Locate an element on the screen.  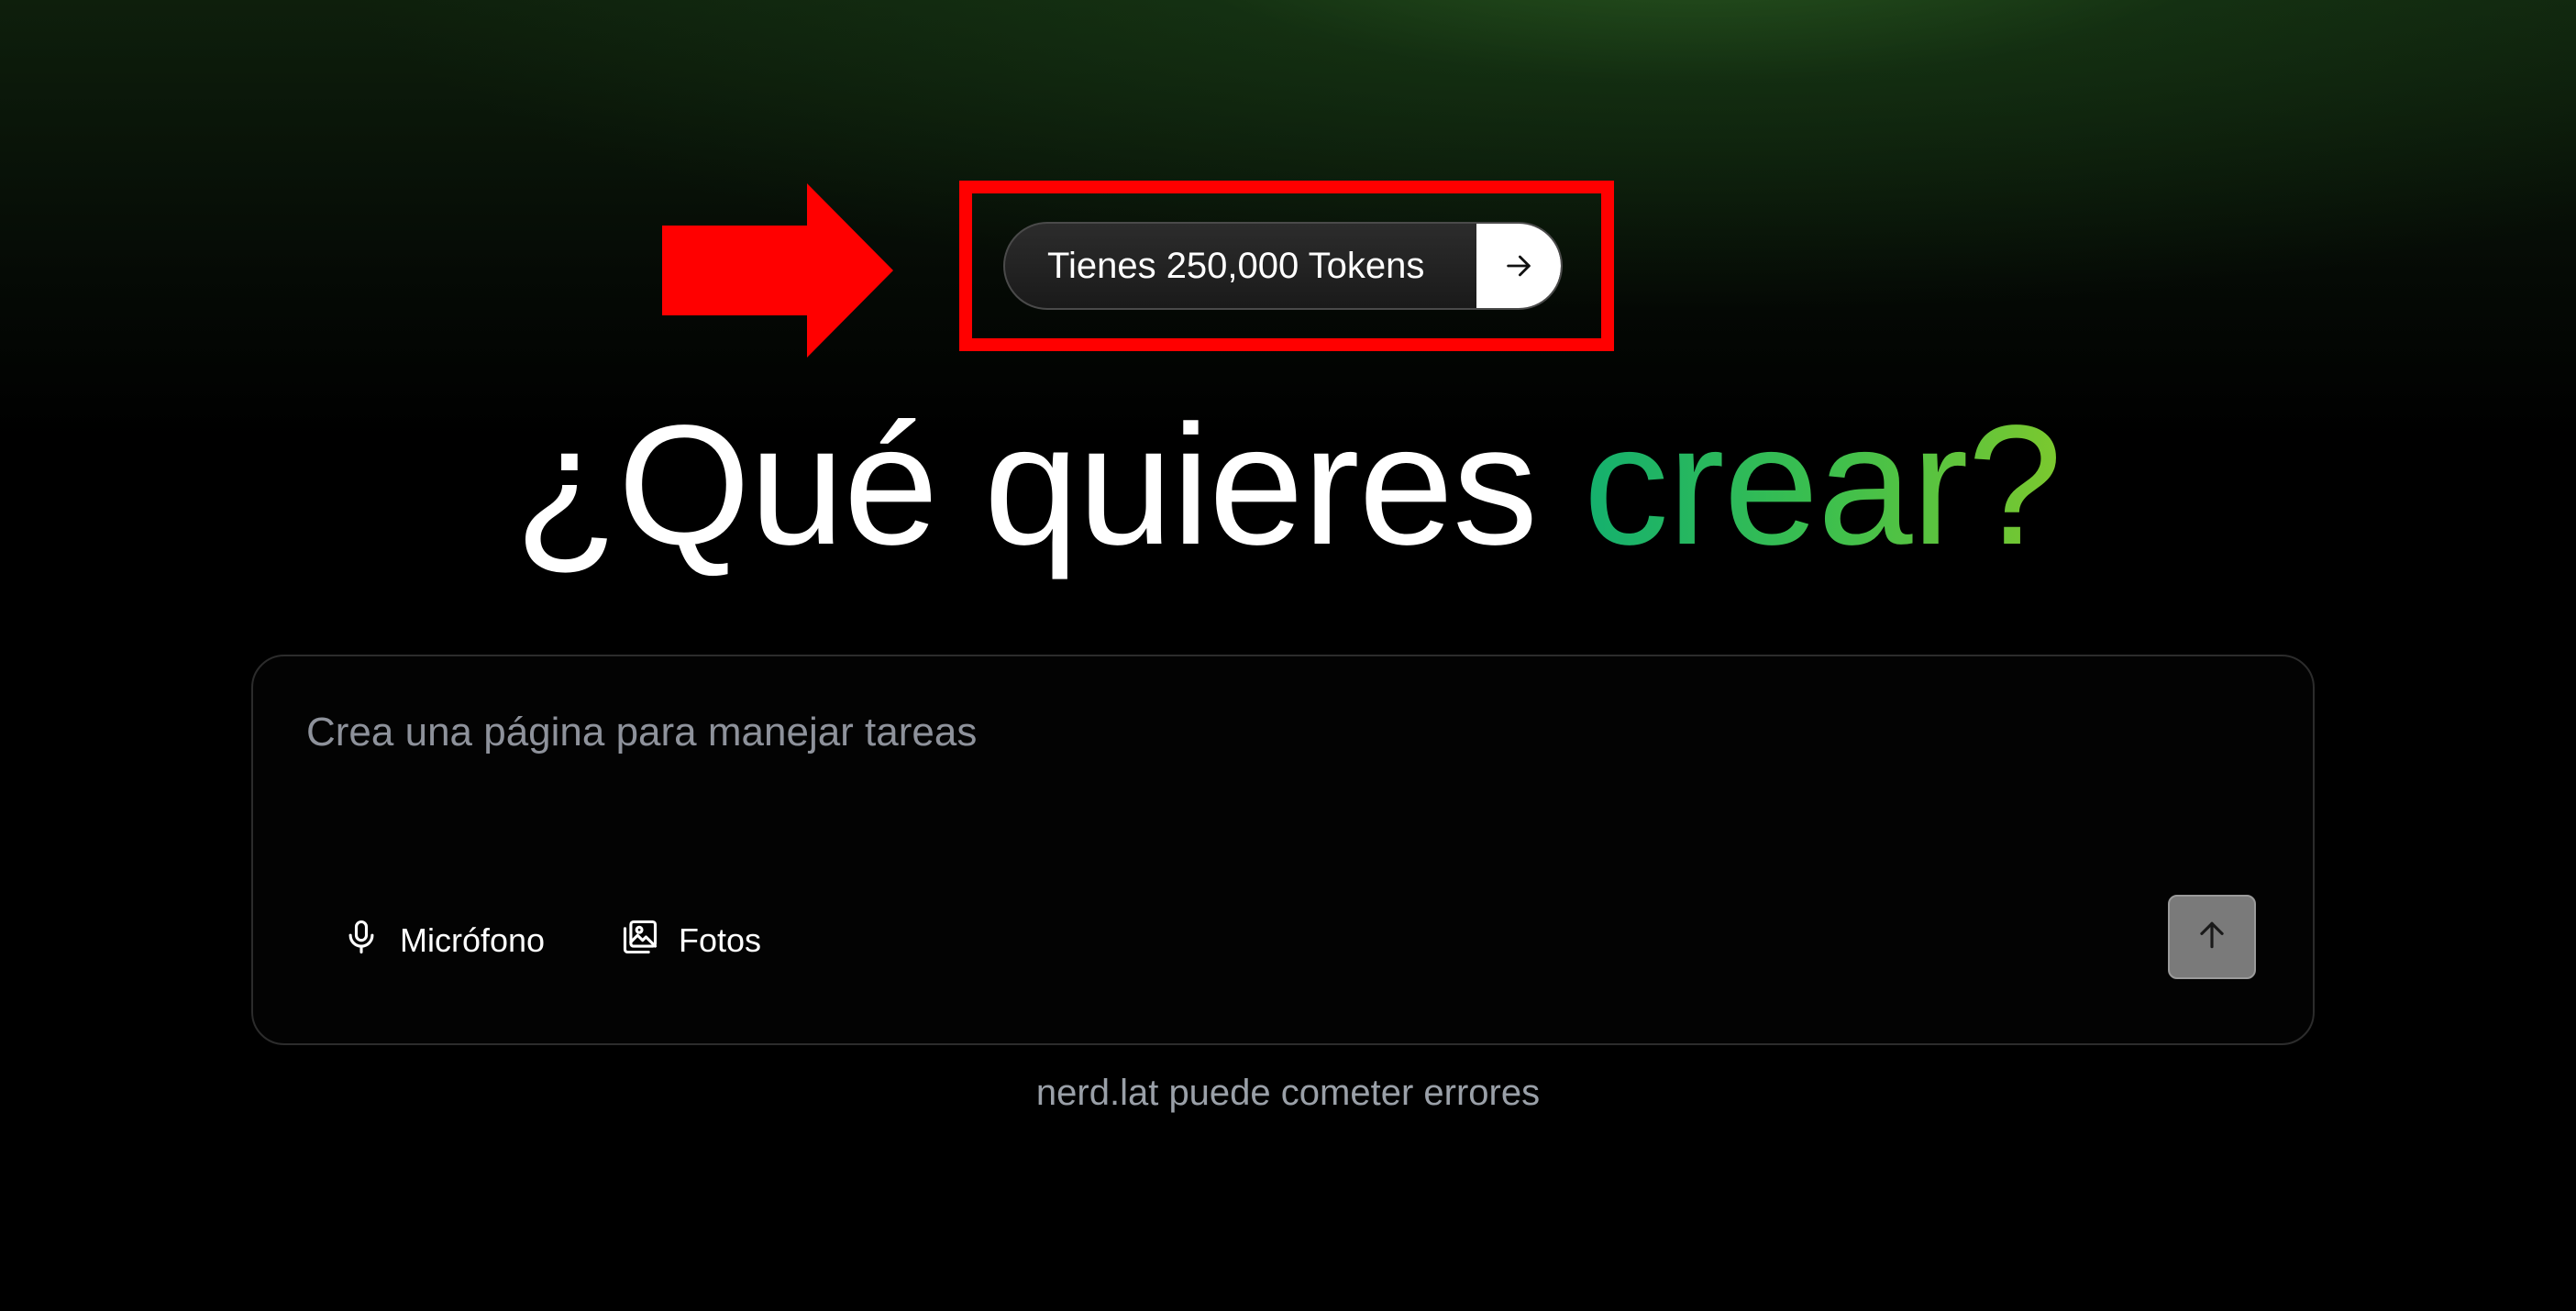
tokens-button: Tienes 250,000 Tokens is located at coordinates (1283, 266).